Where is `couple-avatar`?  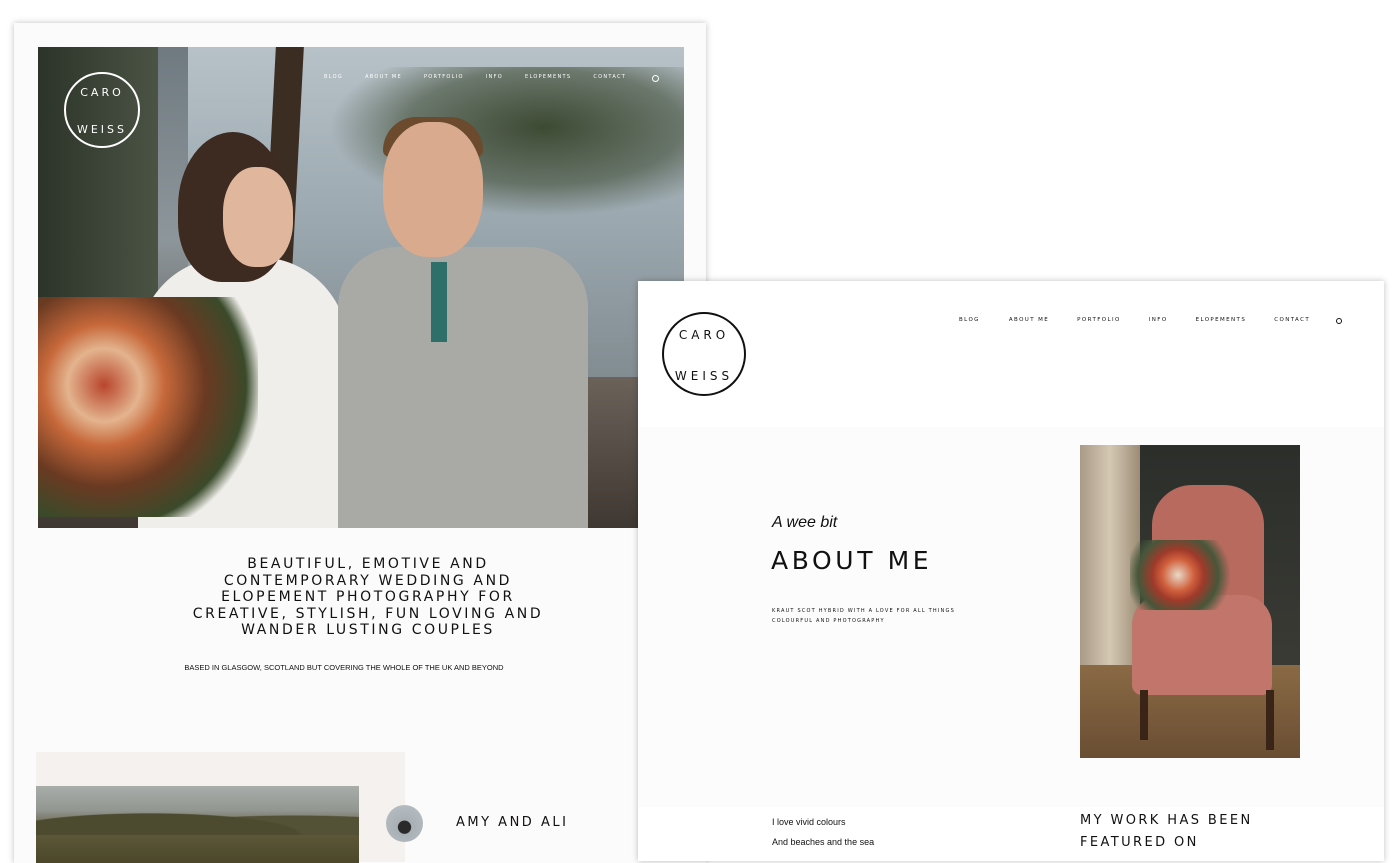 couple-avatar is located at coordinates (404, 823).